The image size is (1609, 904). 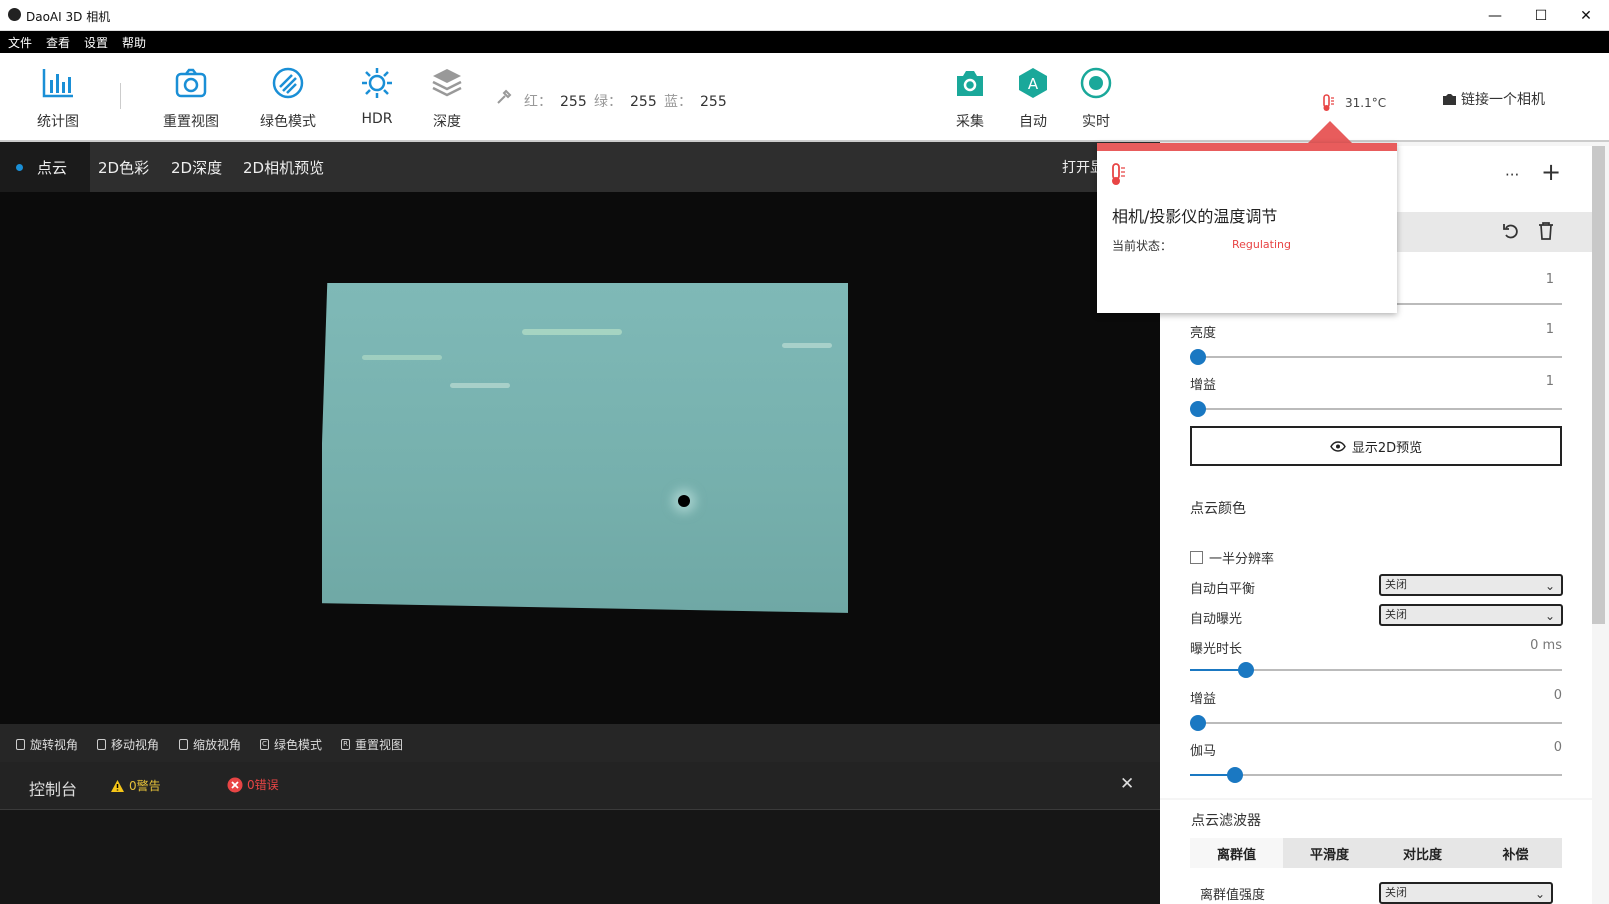 I want to click on filter-tab-contrast: 对比度, so click(x=1422, y=853).